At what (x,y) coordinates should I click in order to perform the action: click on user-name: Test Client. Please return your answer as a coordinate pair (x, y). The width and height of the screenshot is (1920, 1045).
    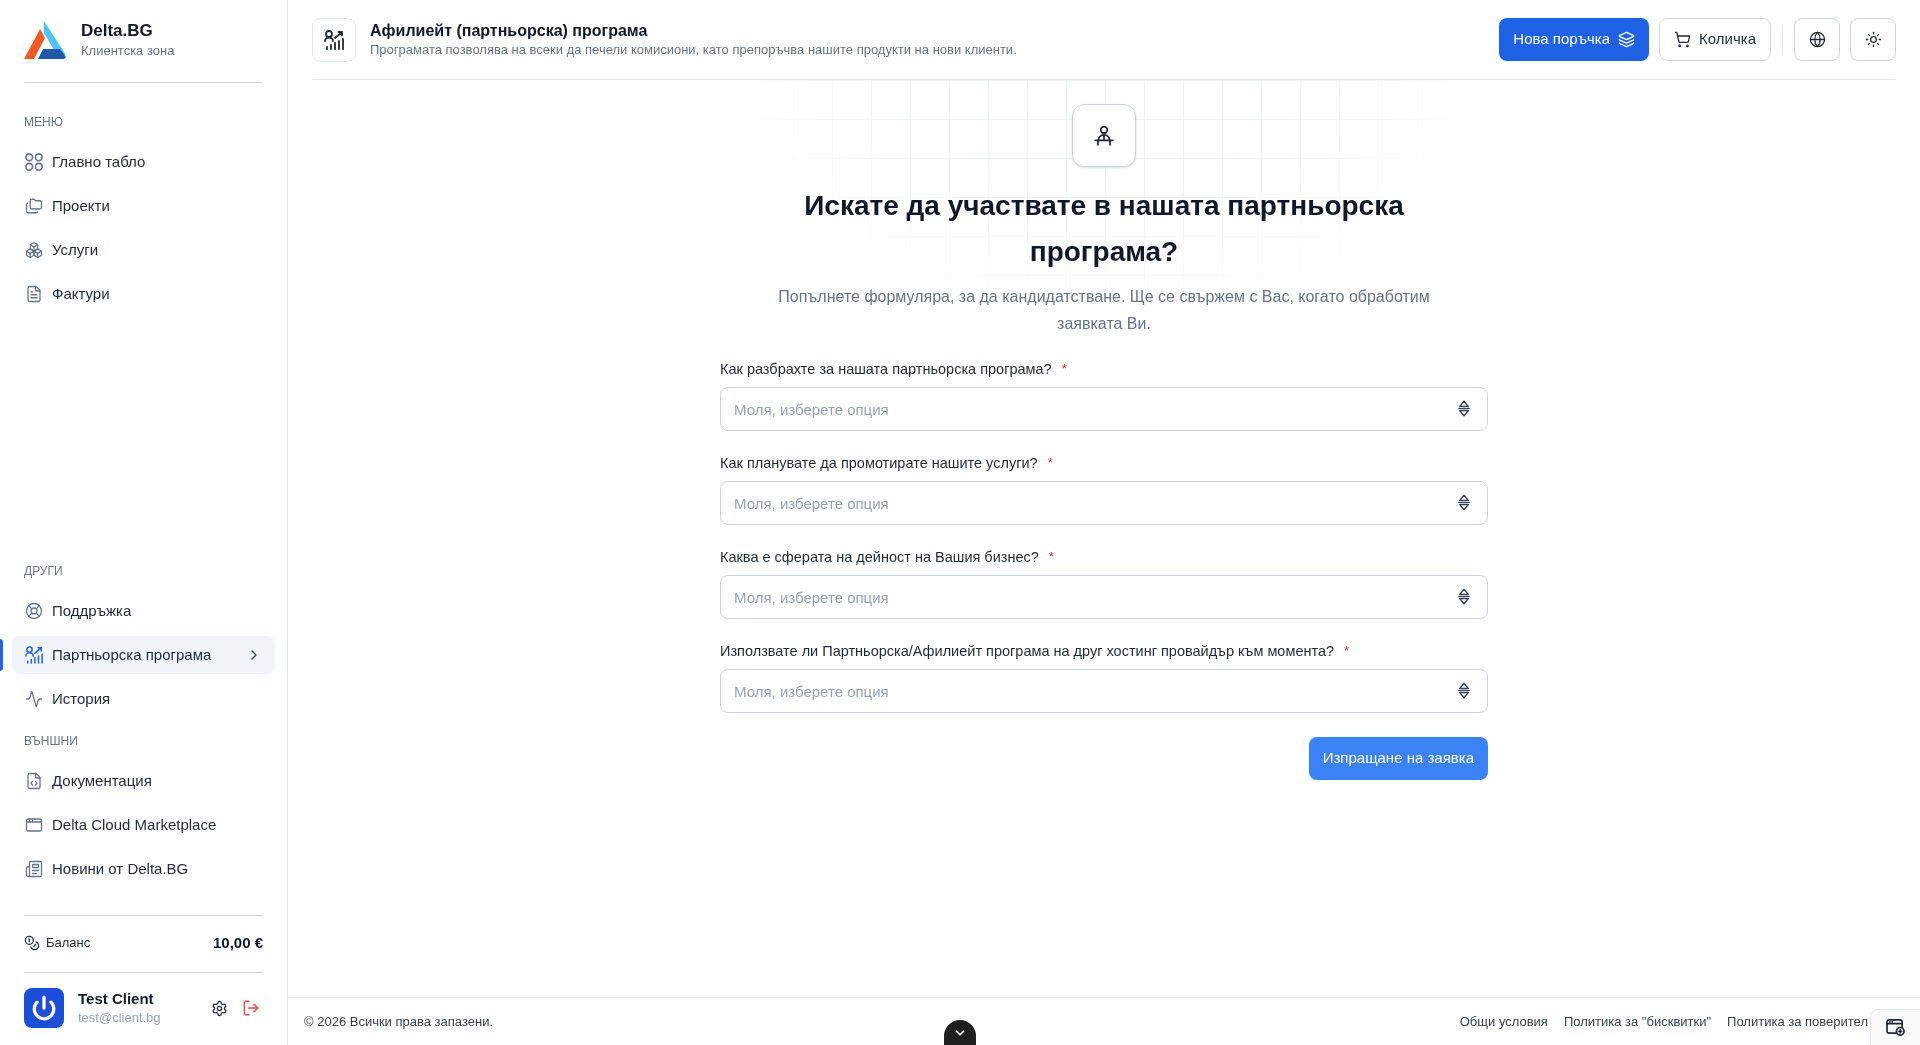
    Looking at the image, I should click on (116, 999).